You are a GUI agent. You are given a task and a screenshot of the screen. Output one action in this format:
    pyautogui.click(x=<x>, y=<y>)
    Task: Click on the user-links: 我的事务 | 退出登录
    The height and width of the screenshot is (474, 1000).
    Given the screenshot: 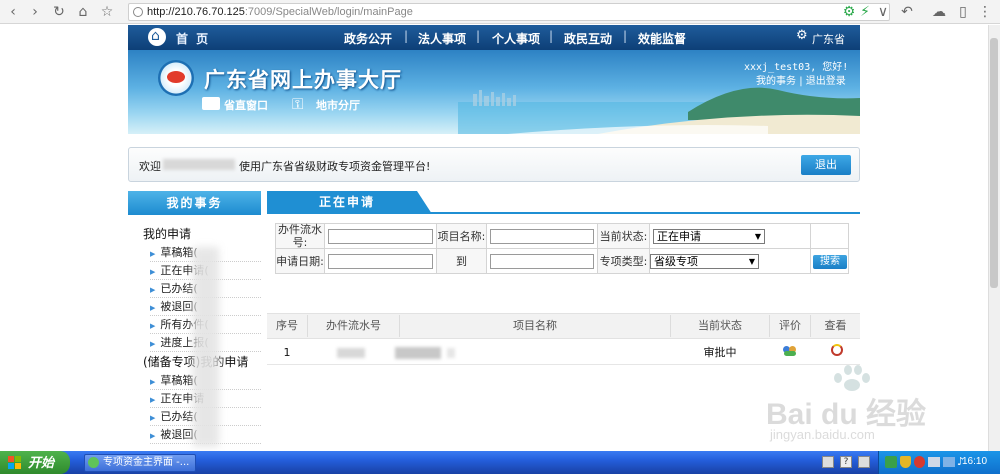 What is the action you would take?
    pyautogui.click(x=801, y=79)
    